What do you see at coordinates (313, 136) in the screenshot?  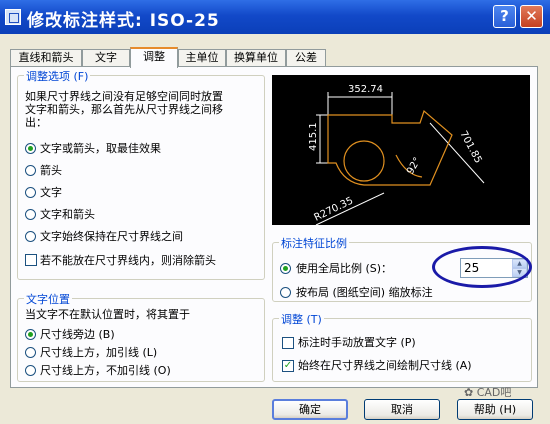 I see `preview-dim-415: 415.1` at bounding box center [313, 136].